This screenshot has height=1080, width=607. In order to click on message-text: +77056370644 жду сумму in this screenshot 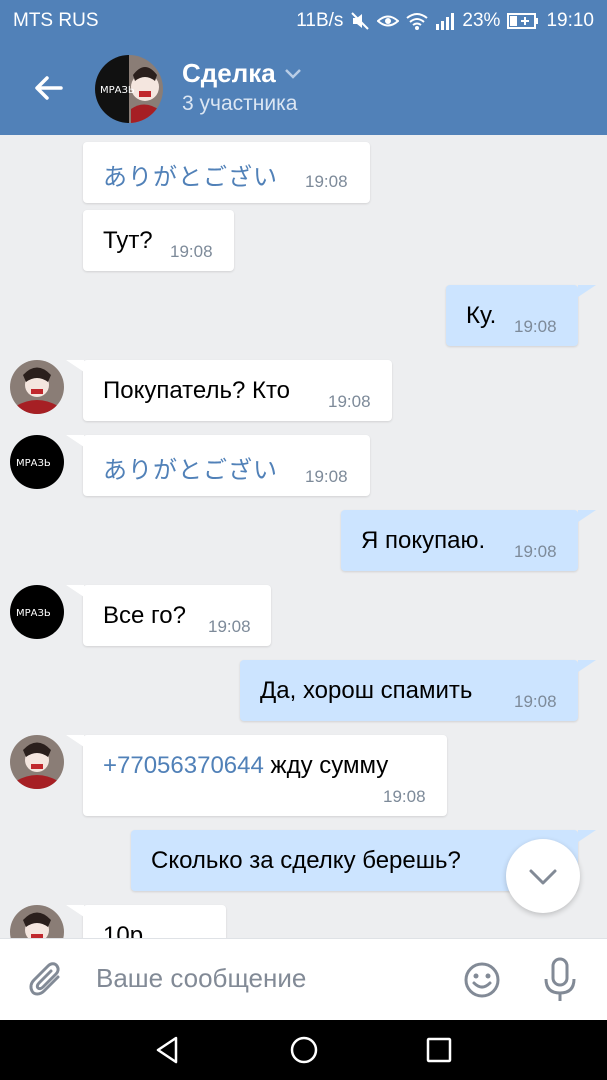, I will do `click(245, 766)`.